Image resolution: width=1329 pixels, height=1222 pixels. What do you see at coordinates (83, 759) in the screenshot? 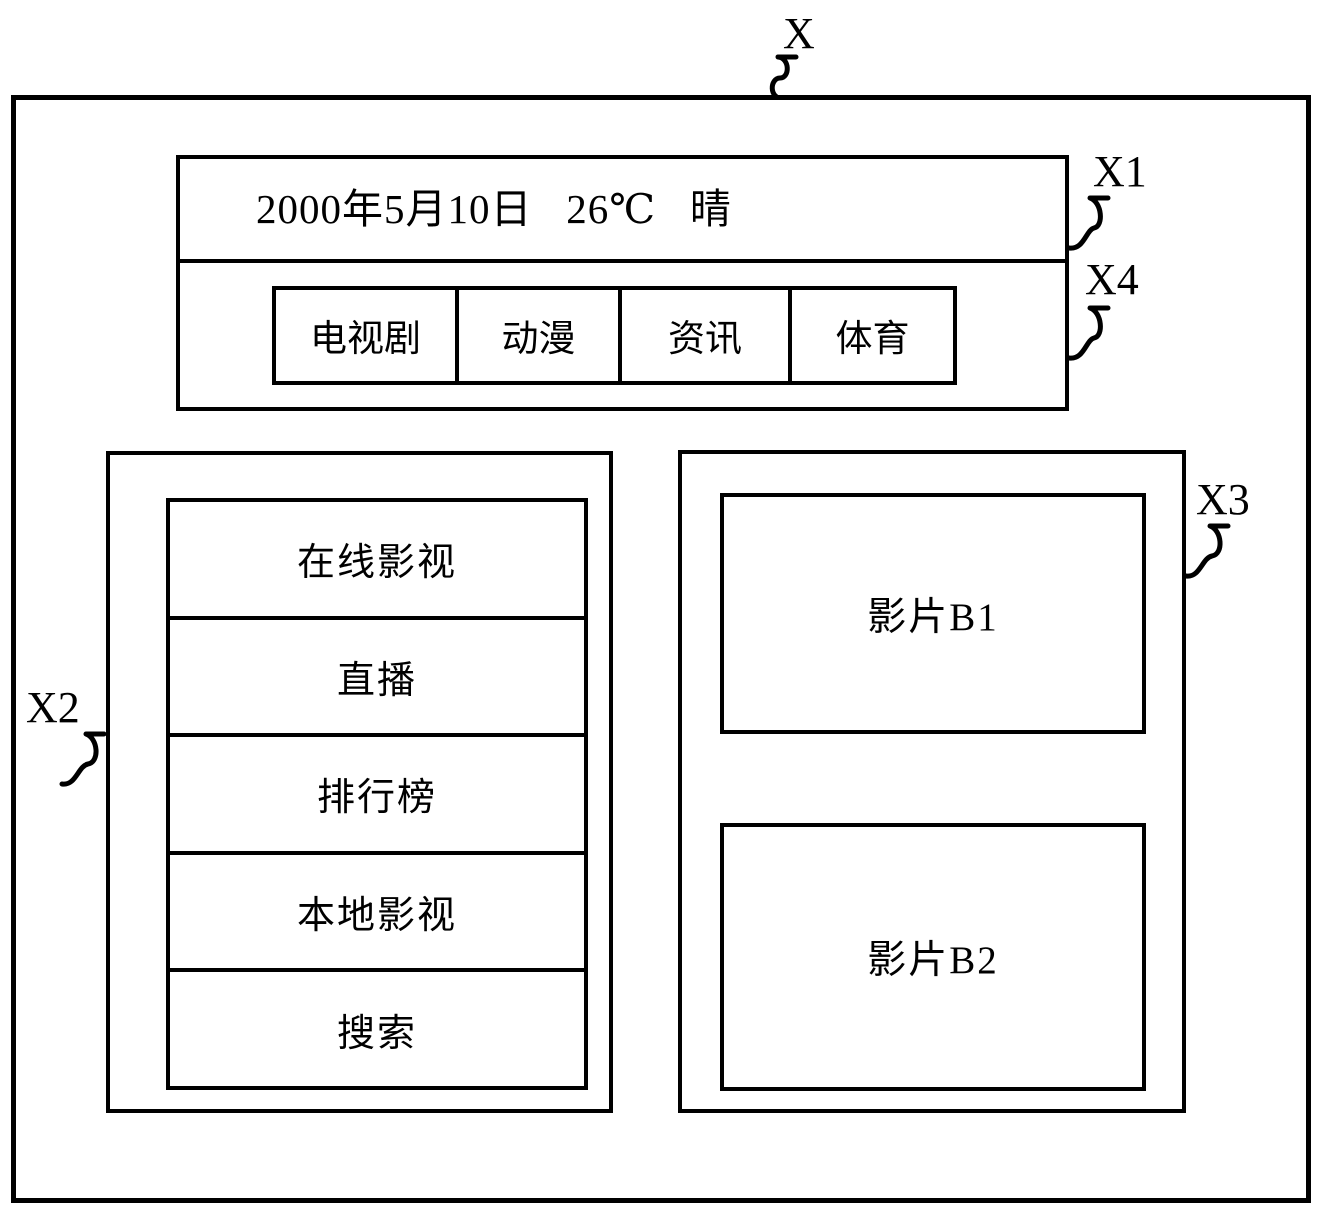
I see `leader-line-left-panel` at bounding box center [83, 759].